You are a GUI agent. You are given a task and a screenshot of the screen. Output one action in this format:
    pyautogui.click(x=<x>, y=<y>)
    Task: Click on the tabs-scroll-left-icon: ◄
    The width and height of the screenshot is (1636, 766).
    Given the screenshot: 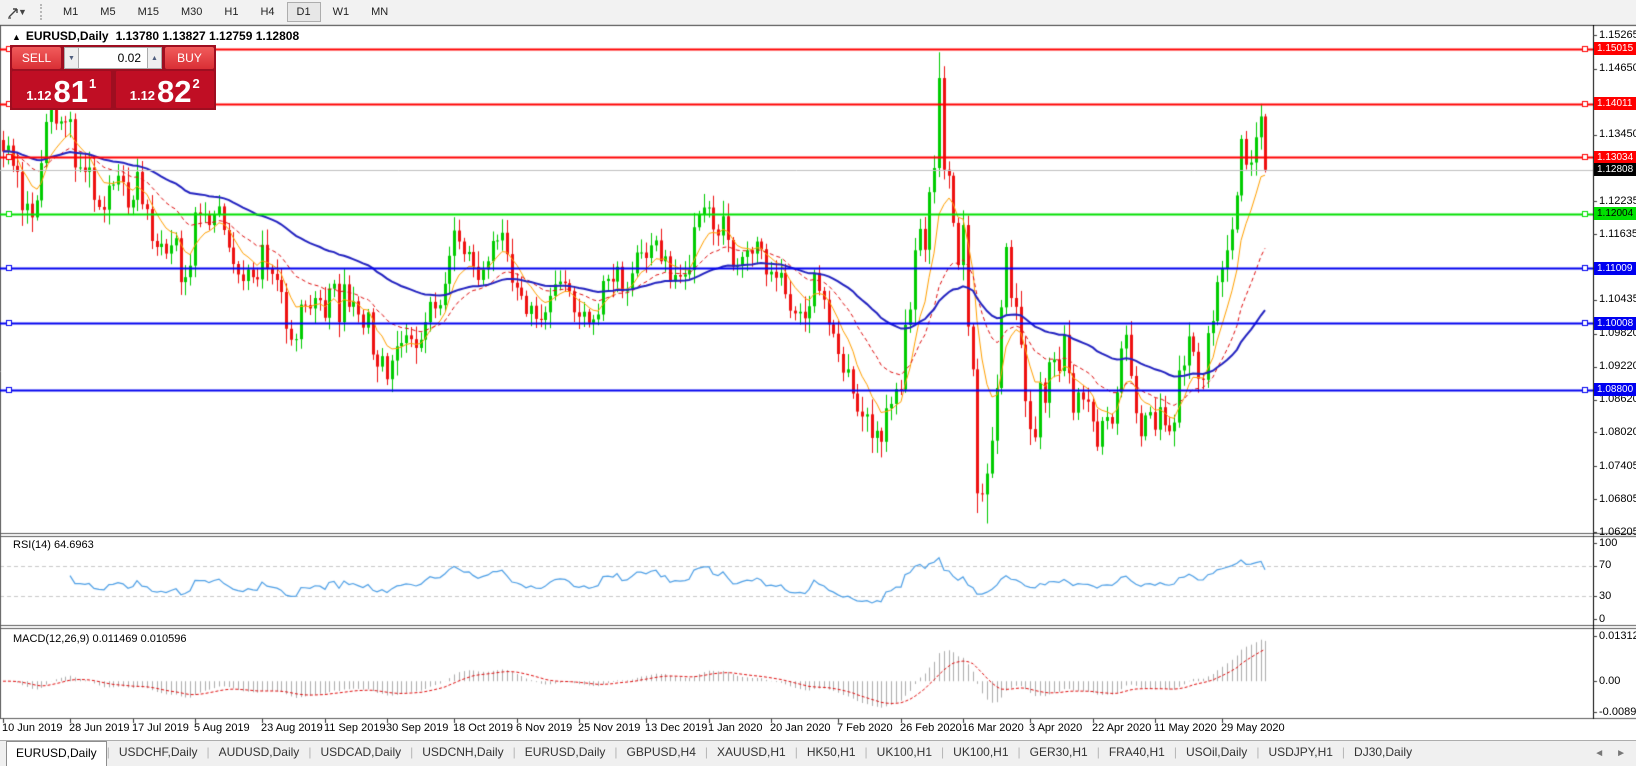 What is the action you would take?
    pyautogui.click(x=1599, y=753)
    